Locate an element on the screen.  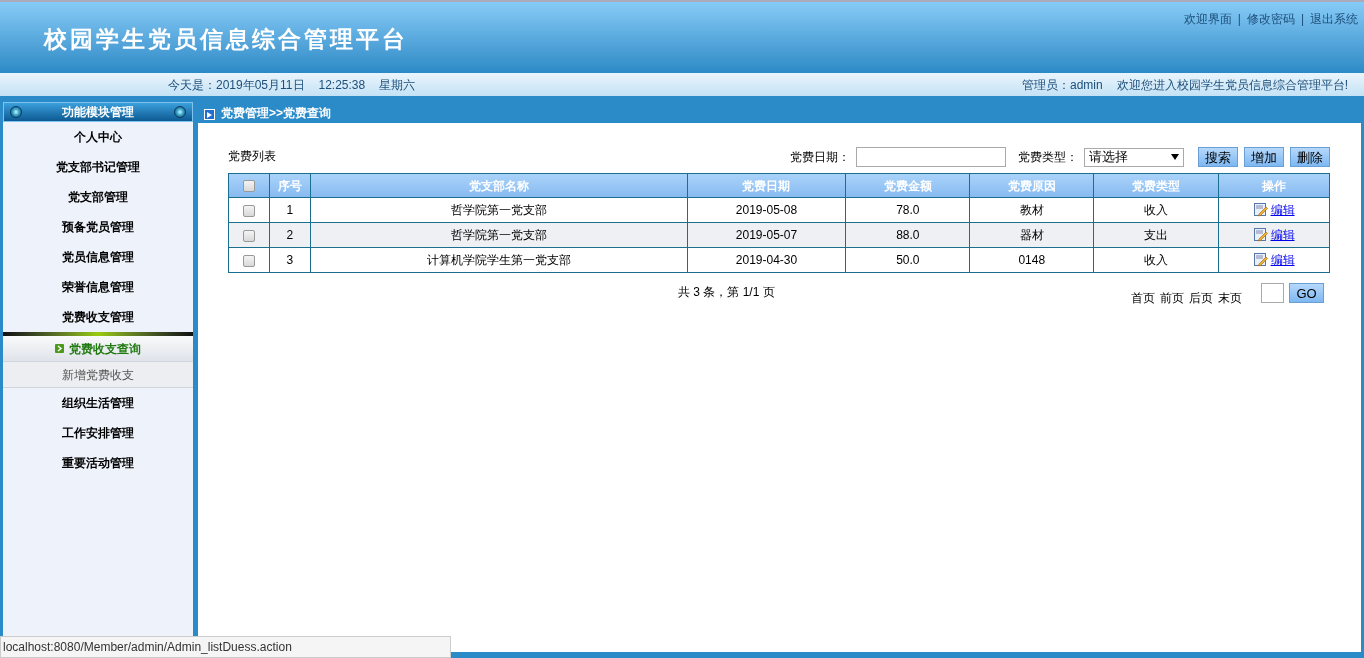
status-url: localhost:8080/Member/admin/Admin_listDuess.action is located at coordinates (225, 647).